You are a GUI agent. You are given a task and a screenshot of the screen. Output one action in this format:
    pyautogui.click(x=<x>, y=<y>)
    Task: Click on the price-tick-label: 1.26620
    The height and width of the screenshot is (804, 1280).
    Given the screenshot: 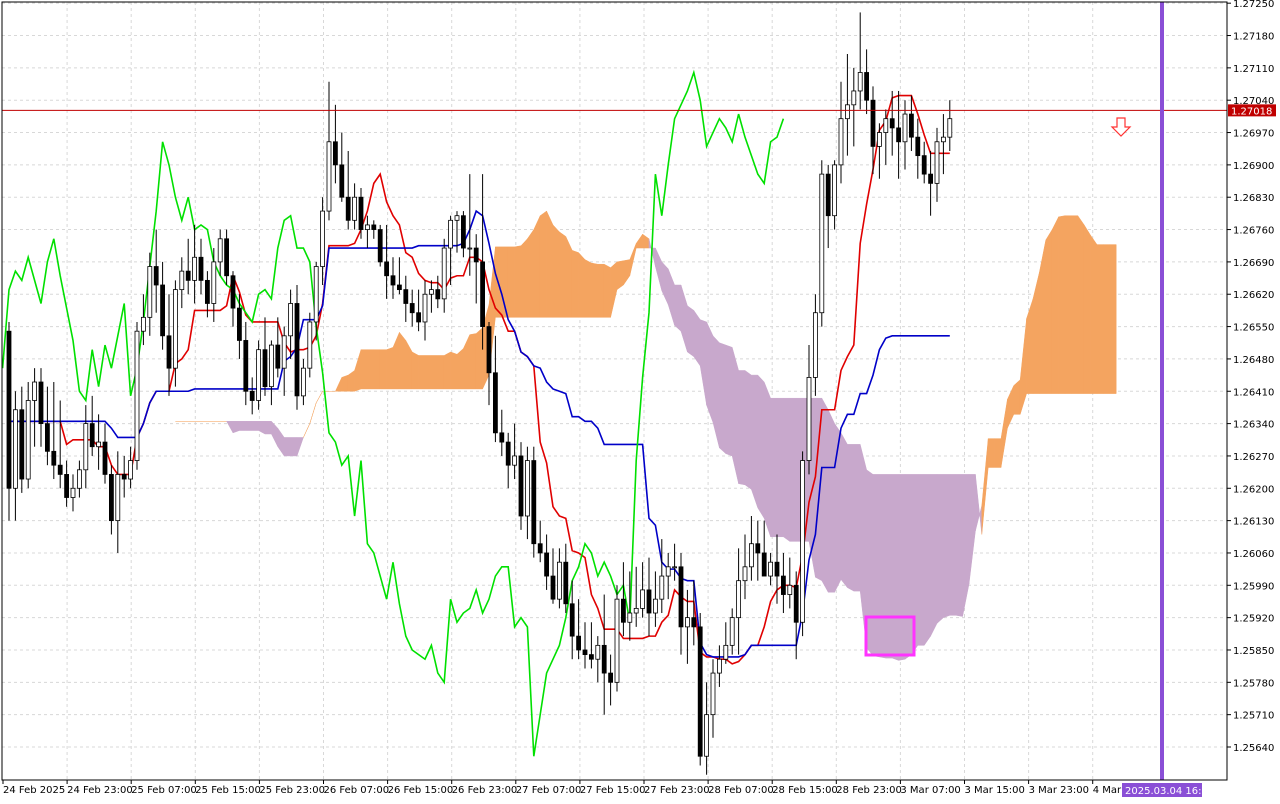 What is the action you would take?
    pyautogui.click(x=1253, y=295)
    